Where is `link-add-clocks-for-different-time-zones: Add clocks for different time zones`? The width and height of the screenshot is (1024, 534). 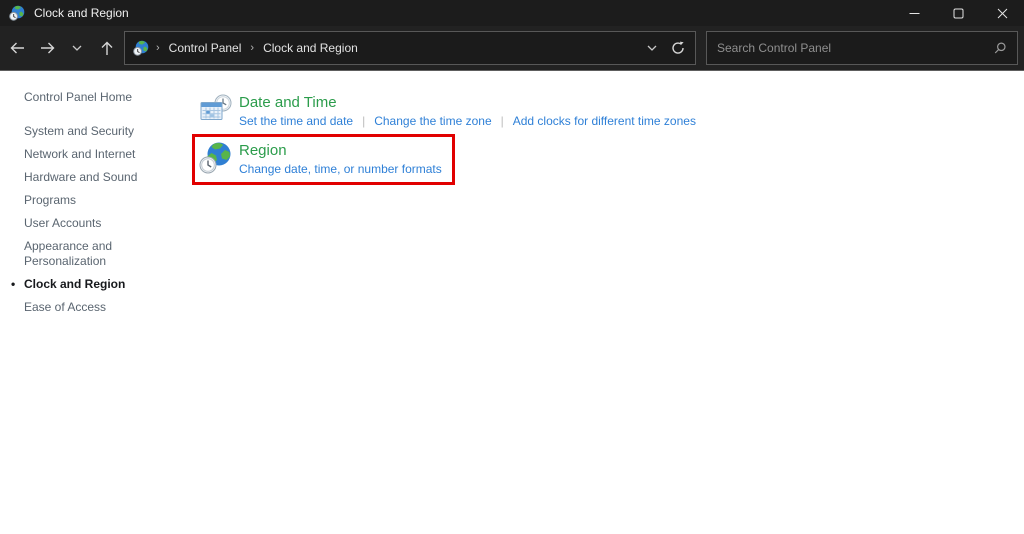 link-add-clocks-for-different-time-zones: Add clocks for different time zones is located at coordinates (604, 121).